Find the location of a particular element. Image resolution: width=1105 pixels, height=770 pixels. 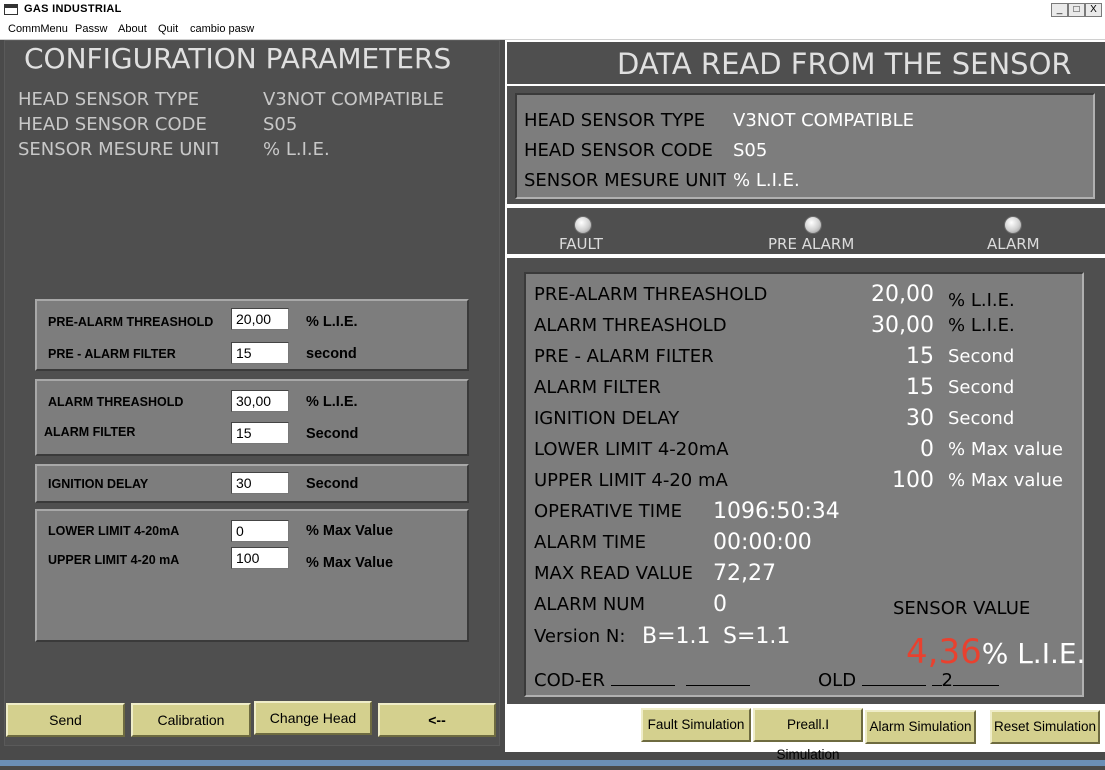

window-title: GAS INDUSTRIAL is located at coordinates (73, 9).